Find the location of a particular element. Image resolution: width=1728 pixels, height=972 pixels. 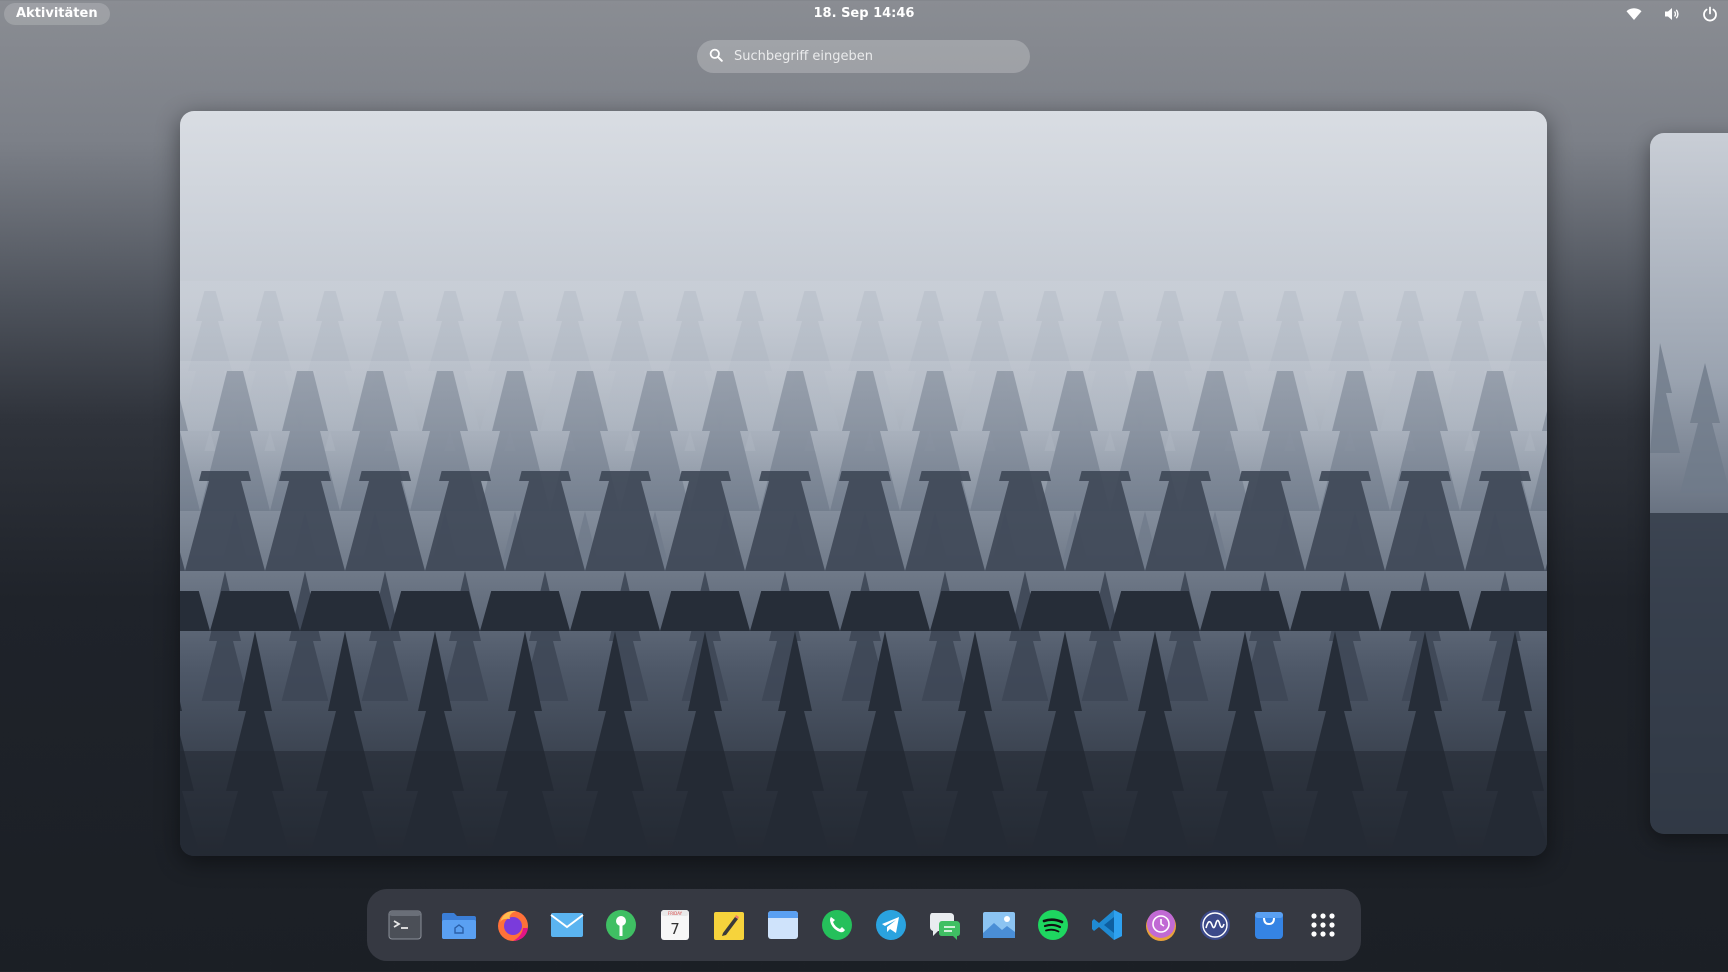

top-bar: Aktivitäten 18. Sep 14:46 is located at coordinates (864, 14).